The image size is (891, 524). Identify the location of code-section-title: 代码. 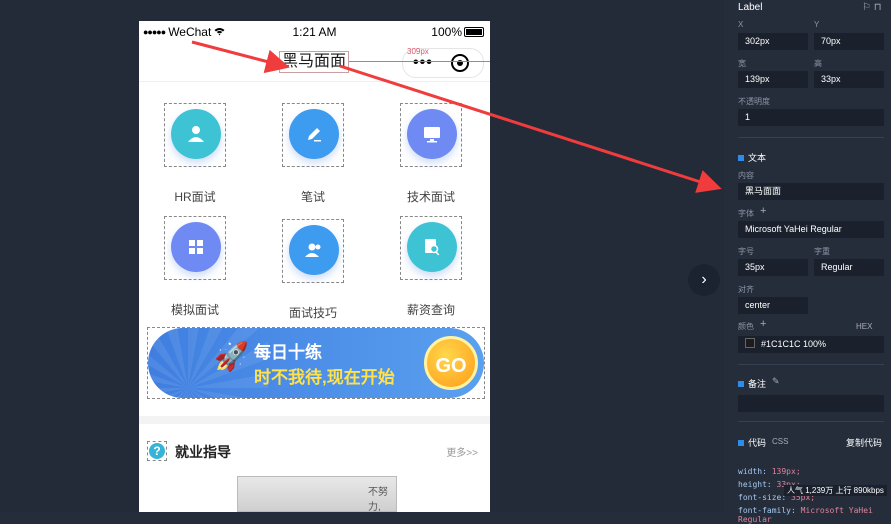
(752, 442).